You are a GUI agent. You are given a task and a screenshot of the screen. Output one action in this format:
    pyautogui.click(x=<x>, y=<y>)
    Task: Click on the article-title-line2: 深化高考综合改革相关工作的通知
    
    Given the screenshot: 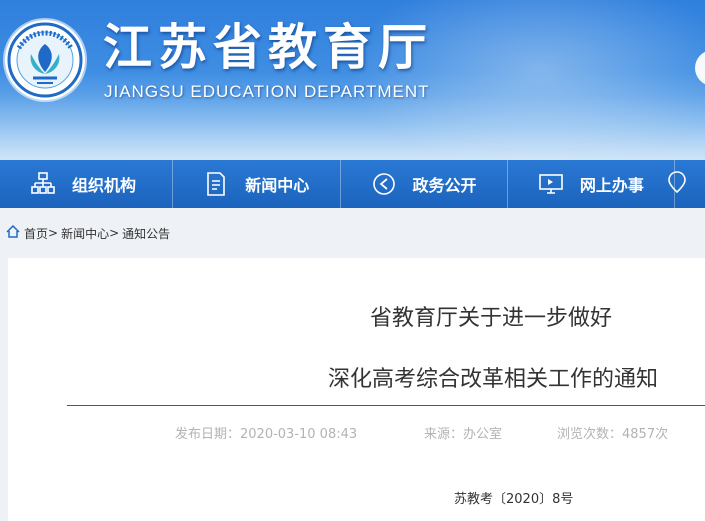 What is the action you would take?
    pyautogui.click(x=493, y=379)
    